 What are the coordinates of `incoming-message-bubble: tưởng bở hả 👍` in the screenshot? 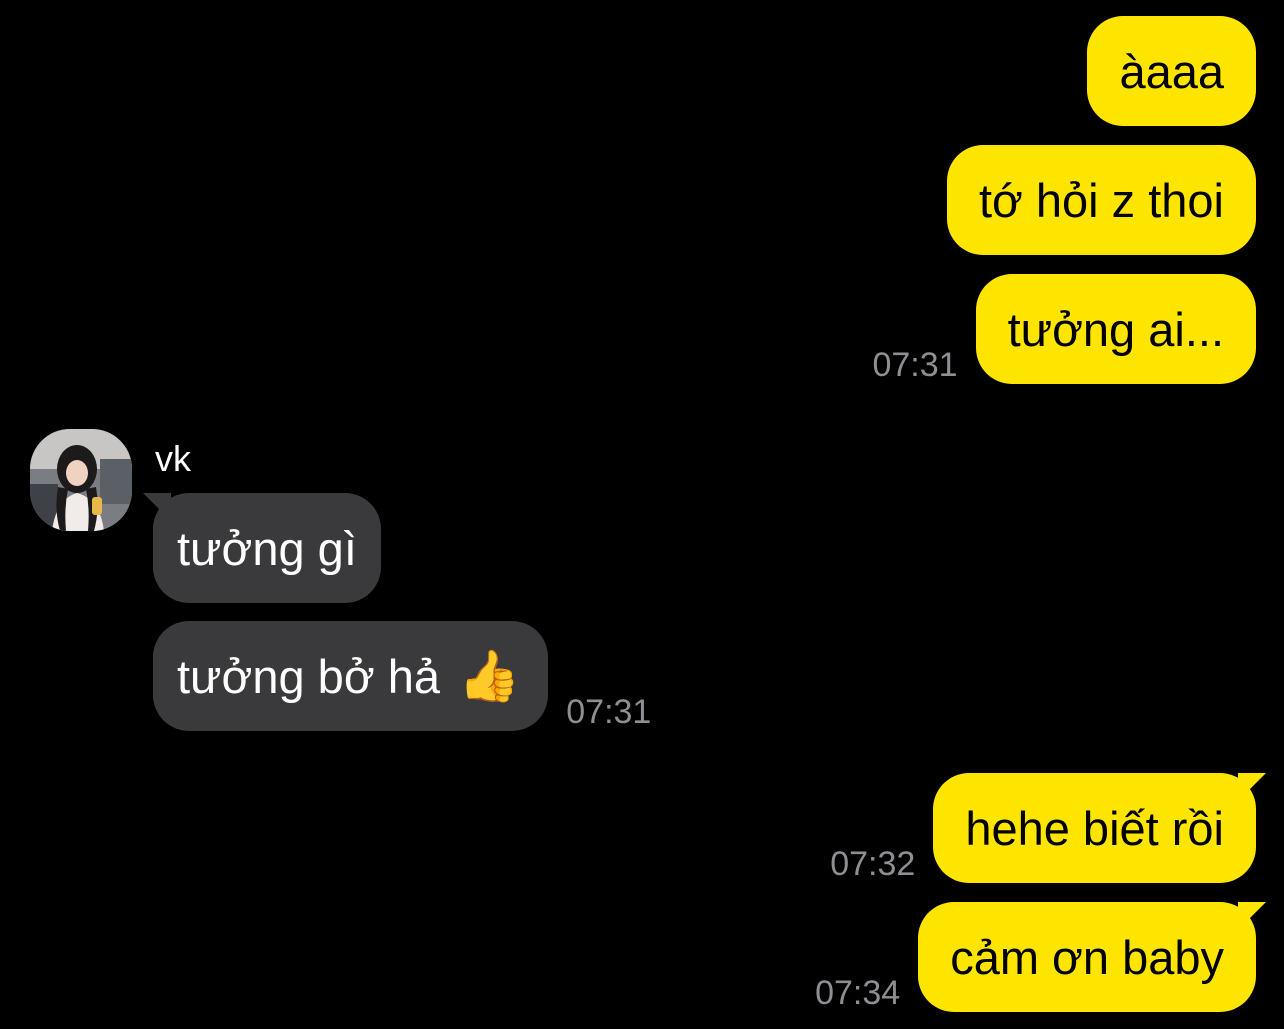 It's located at (351, 676).